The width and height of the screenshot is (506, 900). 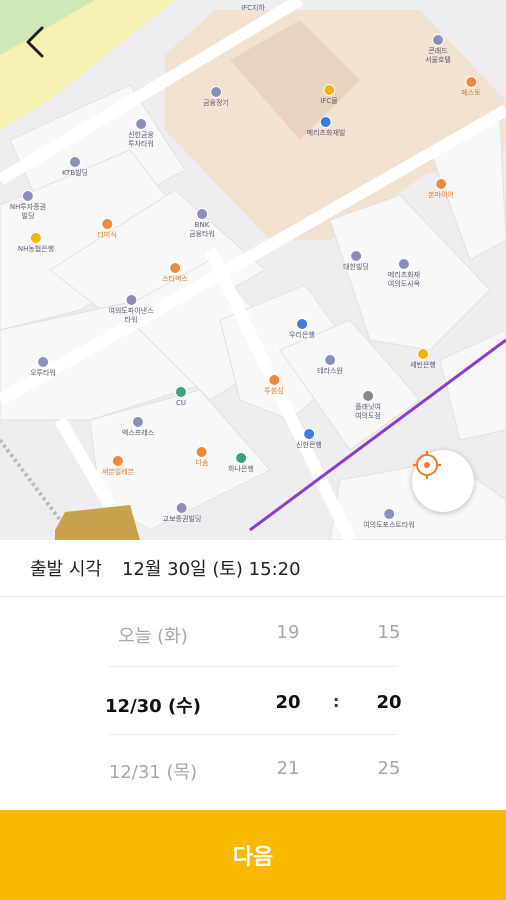 I want to click on poi-shinhan-bank: 신한은행, so click(x=309, y=439).